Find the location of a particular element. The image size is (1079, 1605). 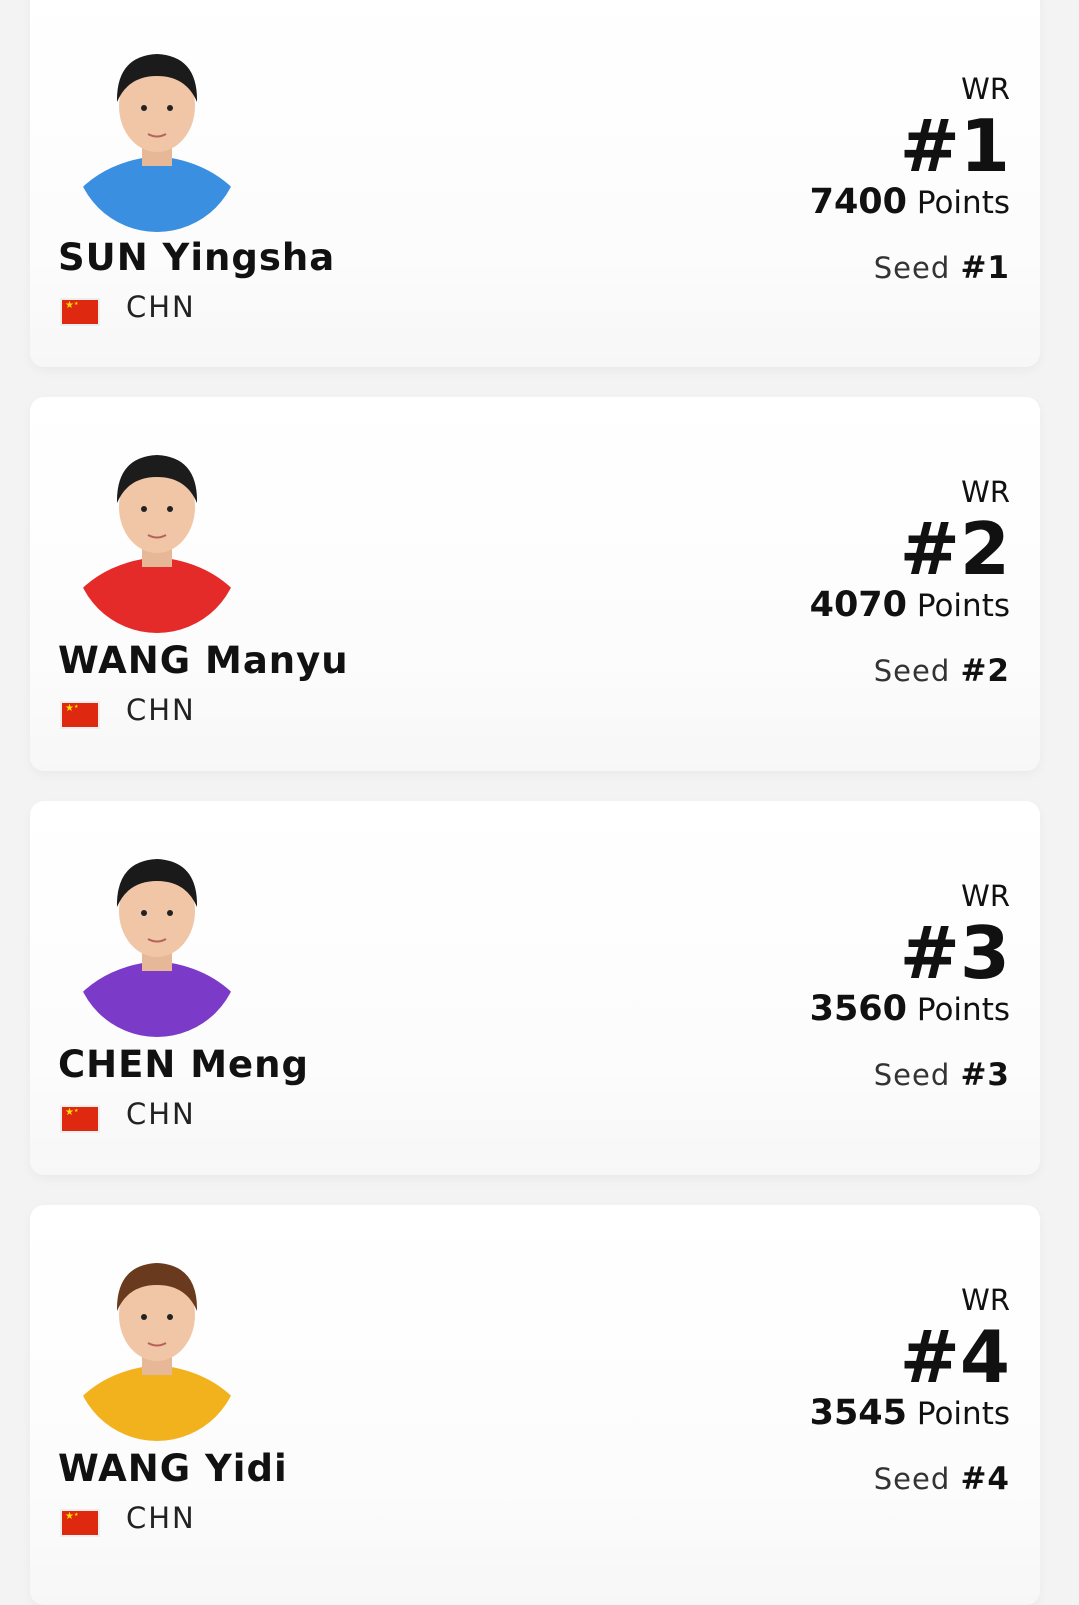

player-name: CHEN Meng is located at coordinates (183, 1064).